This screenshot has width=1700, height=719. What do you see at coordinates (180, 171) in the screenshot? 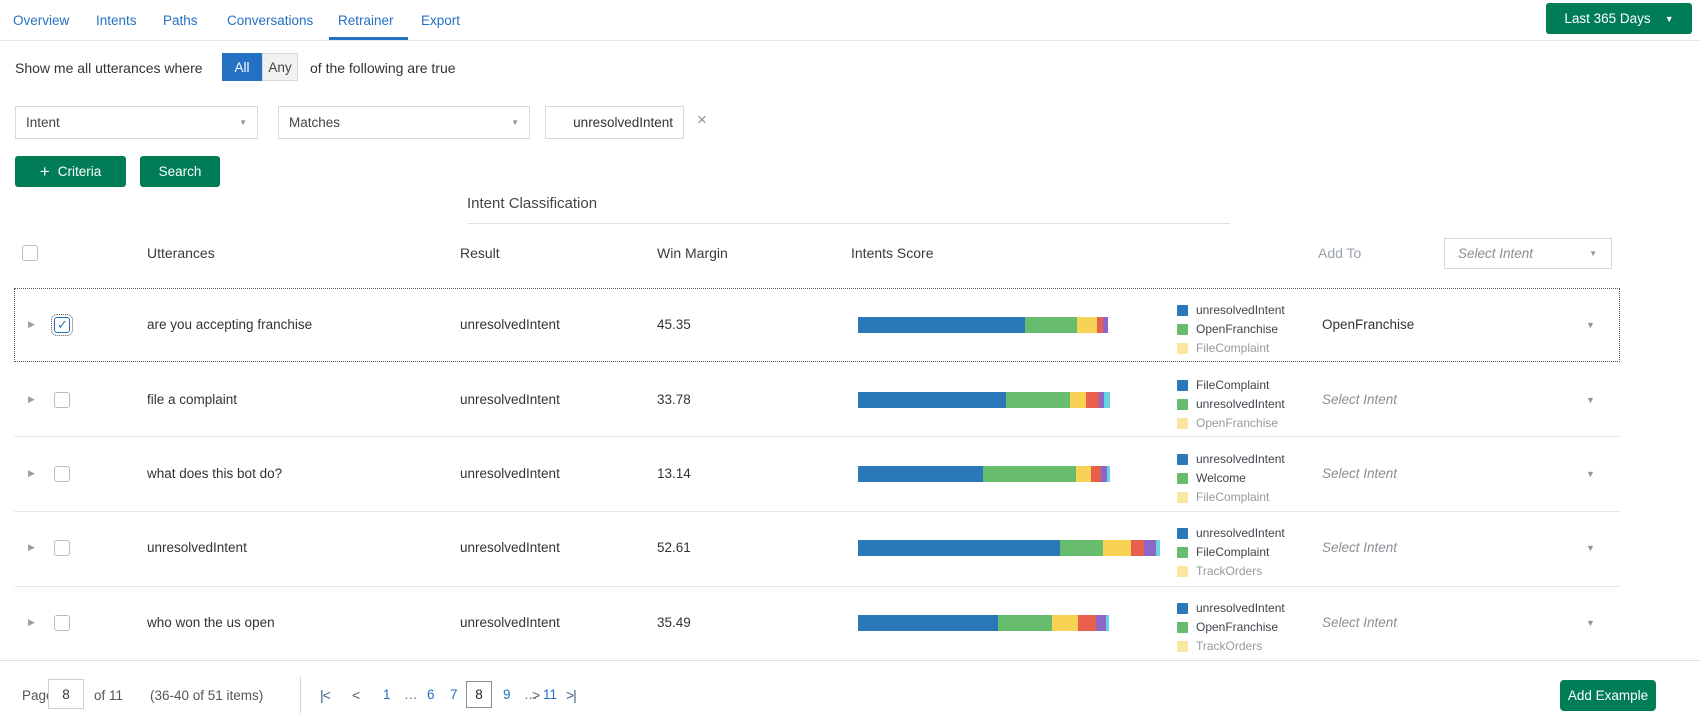
I see `search-button: Search` at bounding box center [180, 171].